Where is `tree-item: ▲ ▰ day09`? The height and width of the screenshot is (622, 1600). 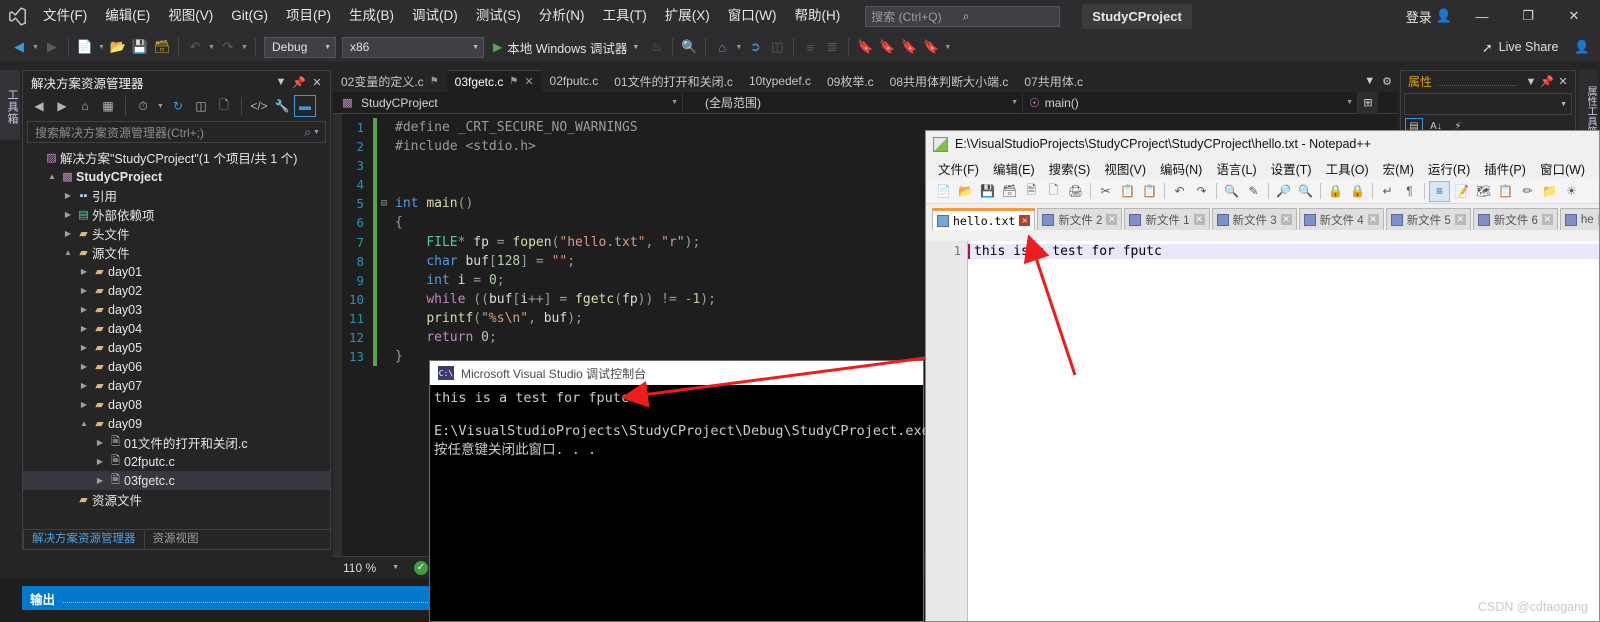
tree-item: ▲ ▰ day09 is located at coordinates (176, 423).